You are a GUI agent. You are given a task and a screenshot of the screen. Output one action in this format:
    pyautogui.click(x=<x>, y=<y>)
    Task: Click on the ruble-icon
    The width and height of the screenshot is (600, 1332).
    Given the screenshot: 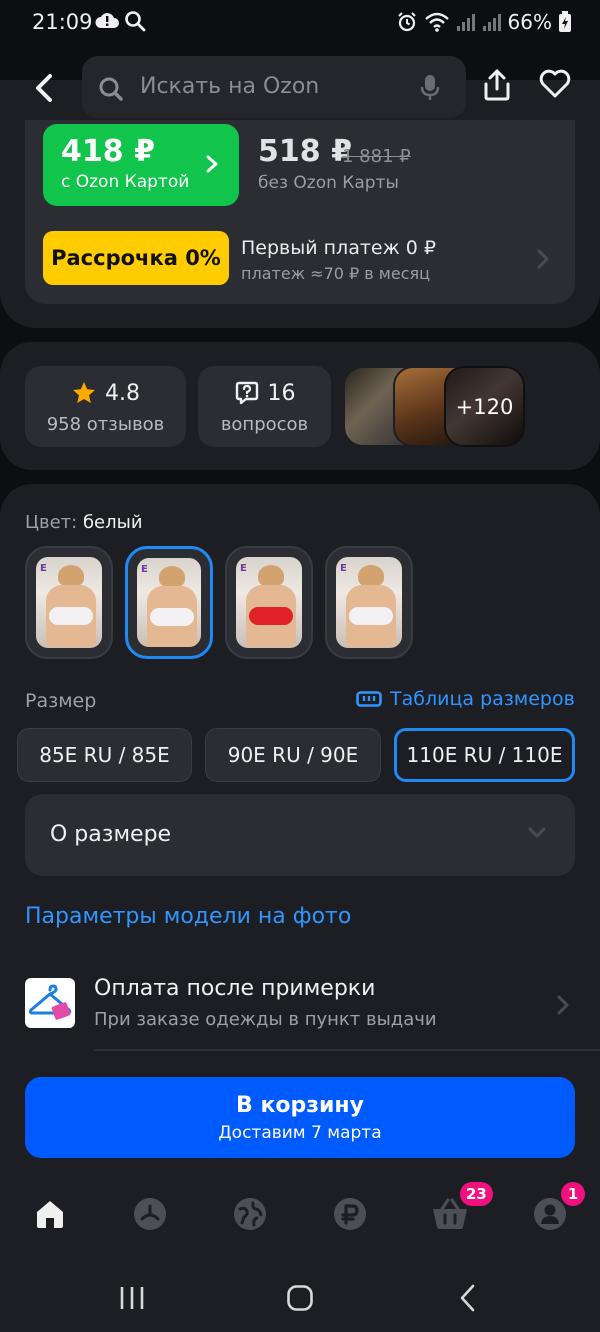 What is the action you would take?
    pyautogui.click(x=350, y=1214)
    